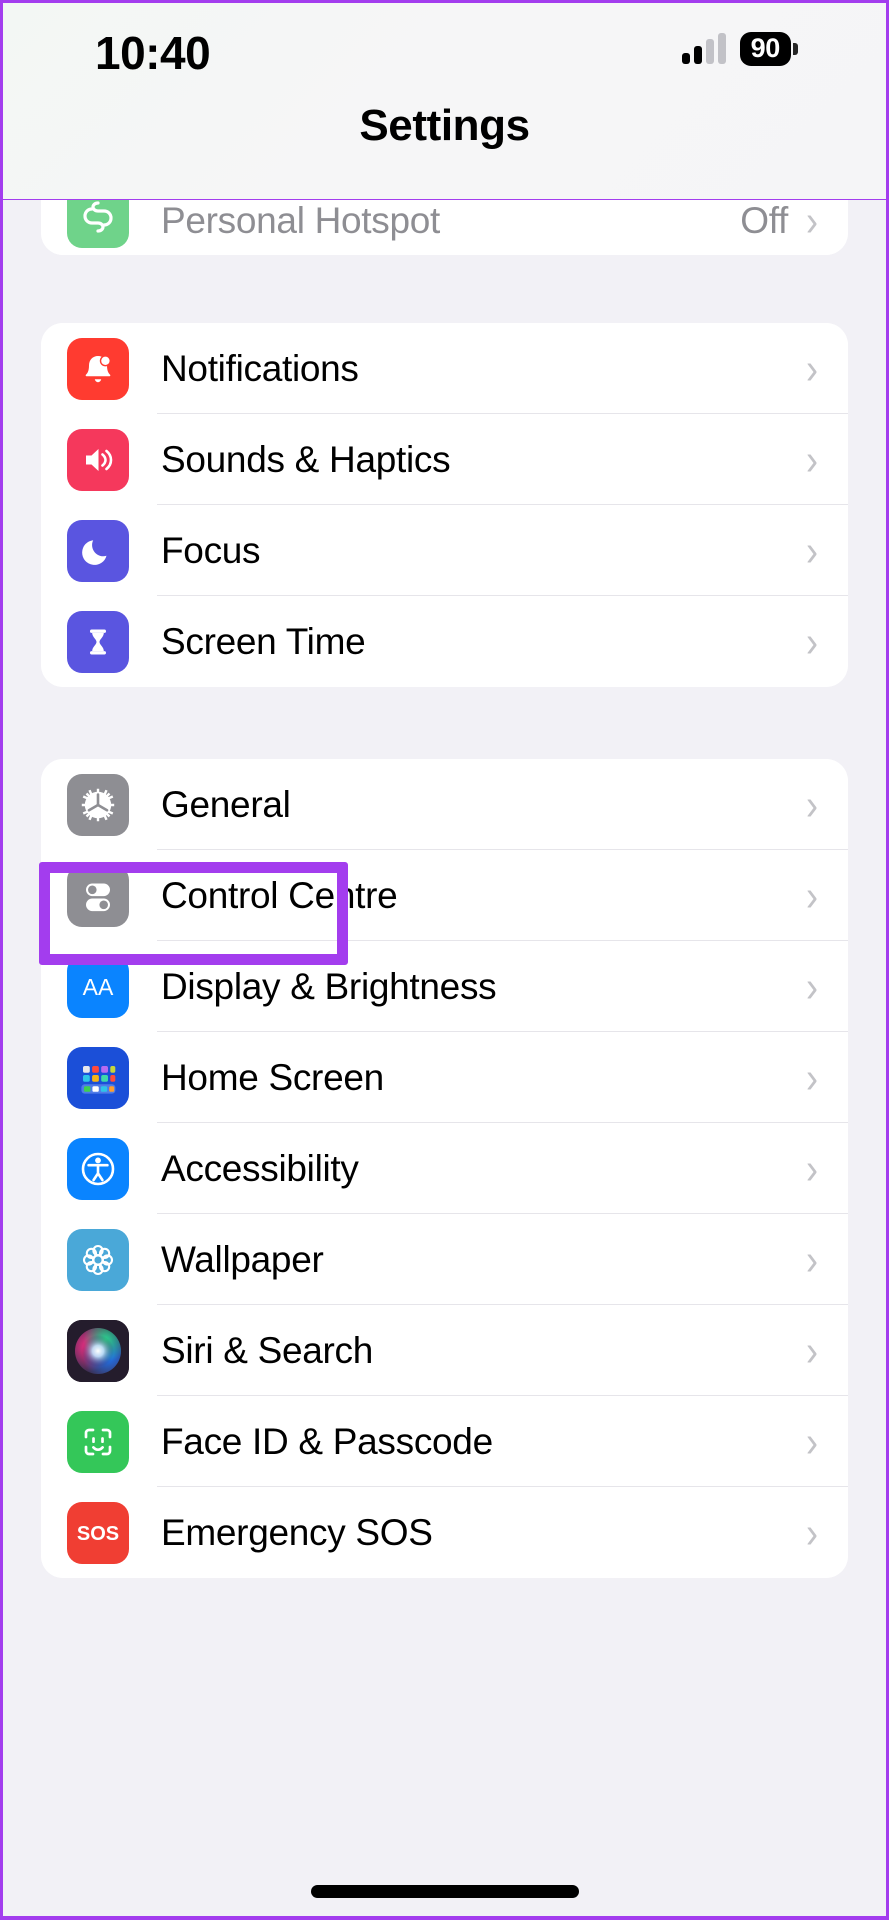 This screenshot has width=889, height=1920. Describe the element at coordinates (444, 100) in the screenshot. I see `navigation-header: 10:40 90 Settings` at that location.